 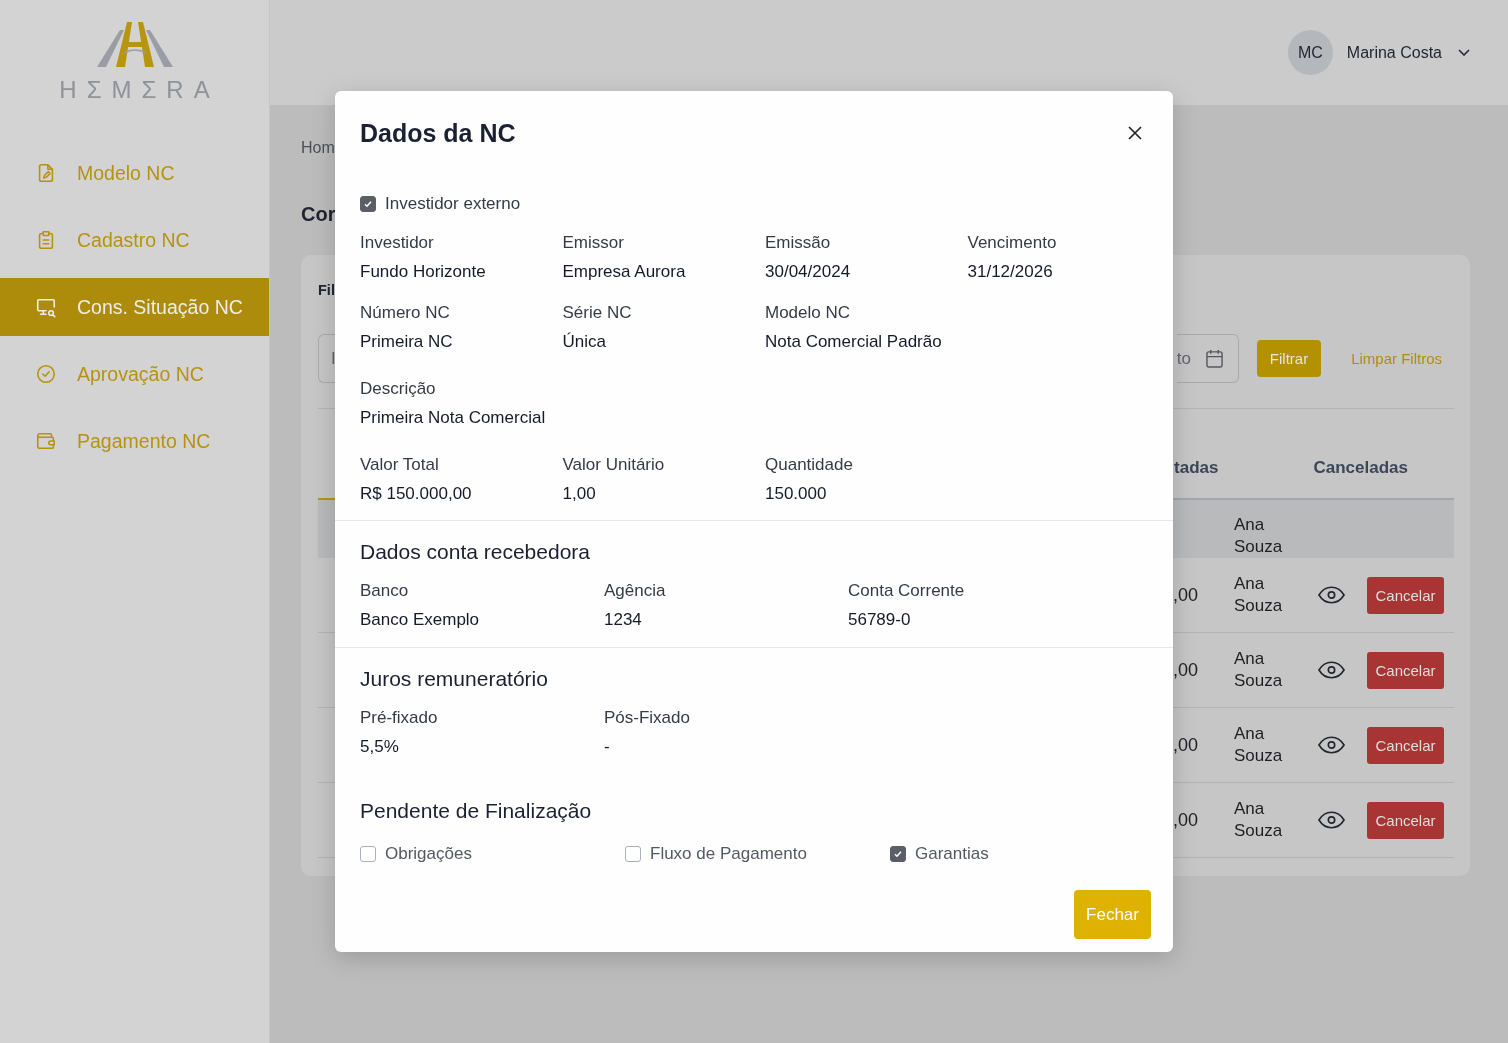 I want to click on section-title: Dados conta recebedora, so click(x=475, y=552).